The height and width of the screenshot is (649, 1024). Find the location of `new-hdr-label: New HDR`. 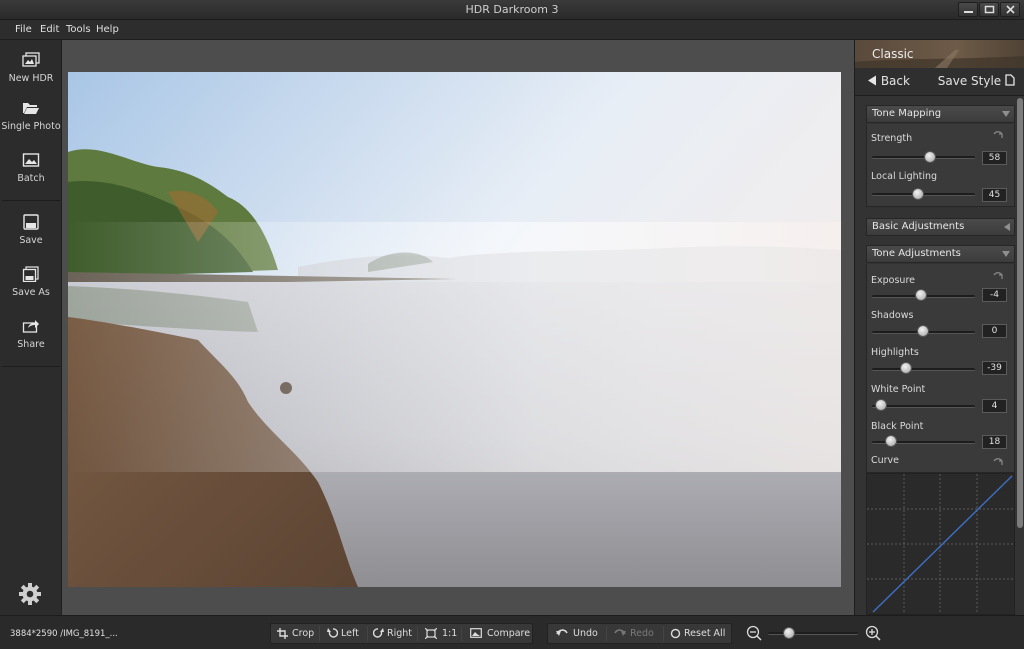

new-hdr-label: New HDR is located at coordinates (31, 78).